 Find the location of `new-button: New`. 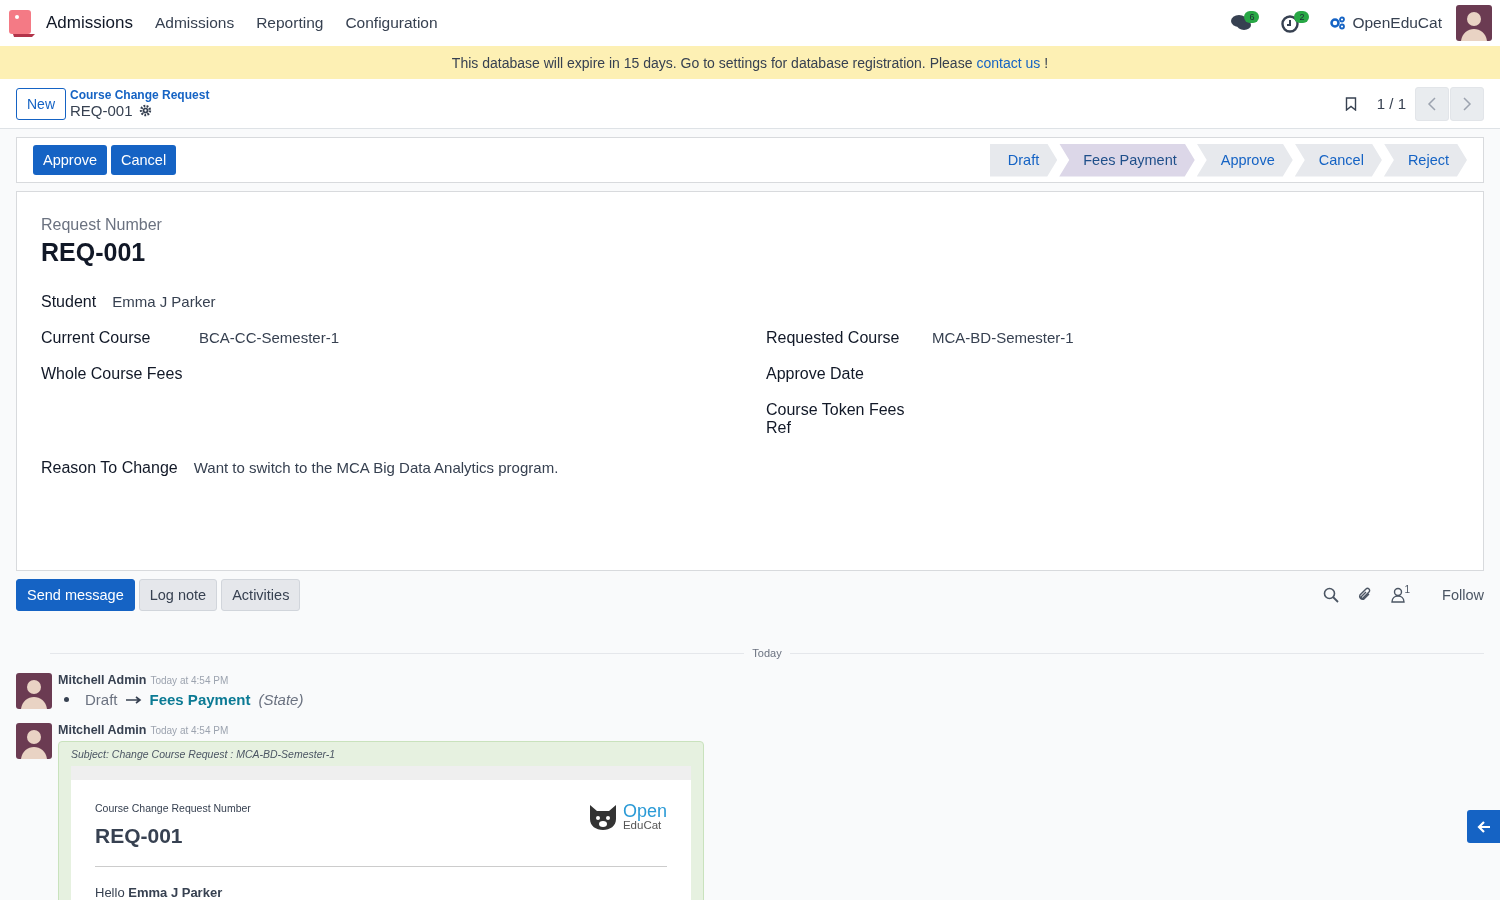

new-button: New is located at coordinates (41, 103).